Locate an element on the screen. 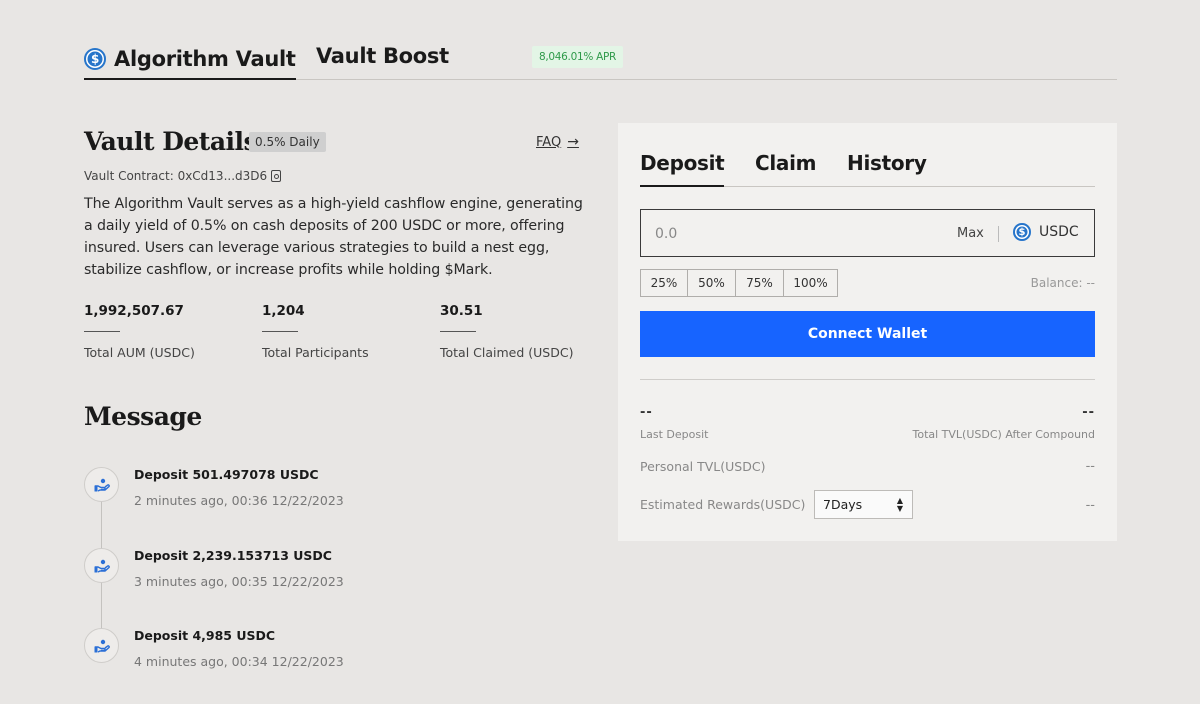  percent-100-button: 100% is located at coordinates (810, 283).